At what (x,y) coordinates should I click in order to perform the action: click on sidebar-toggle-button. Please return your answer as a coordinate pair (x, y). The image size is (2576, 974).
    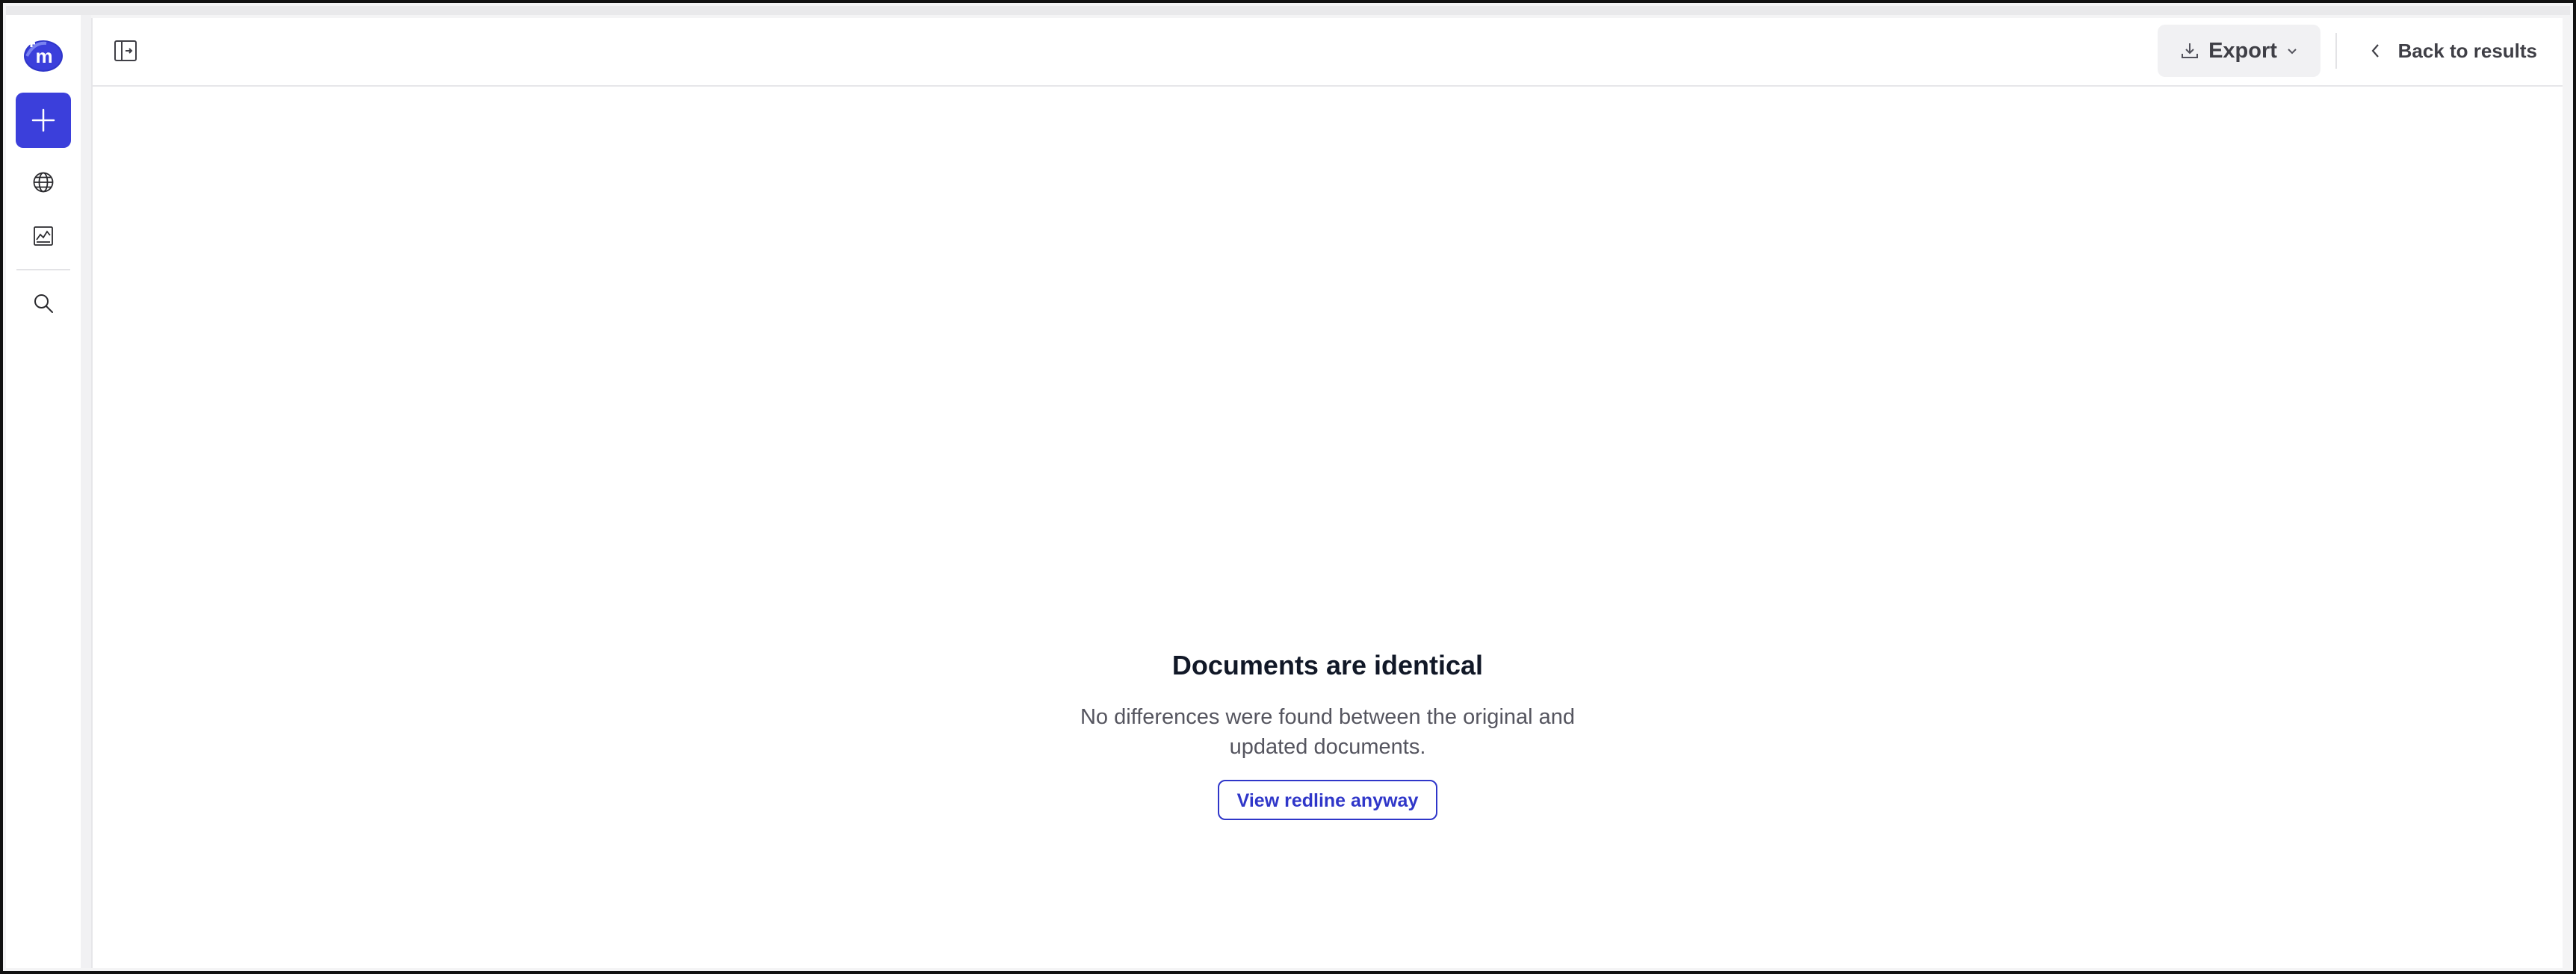
    Looking at the image, I should click on (125, 51).